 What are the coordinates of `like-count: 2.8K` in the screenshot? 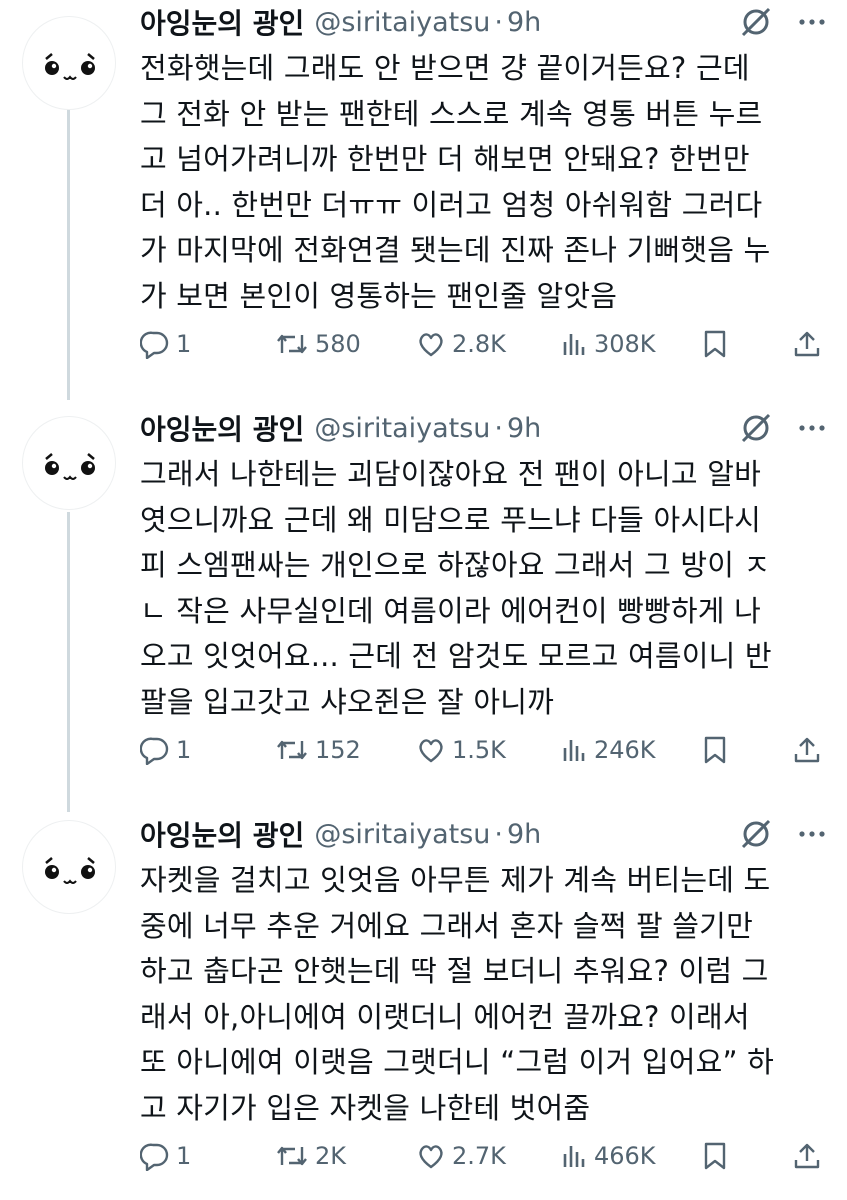 It's located at (479, 344).